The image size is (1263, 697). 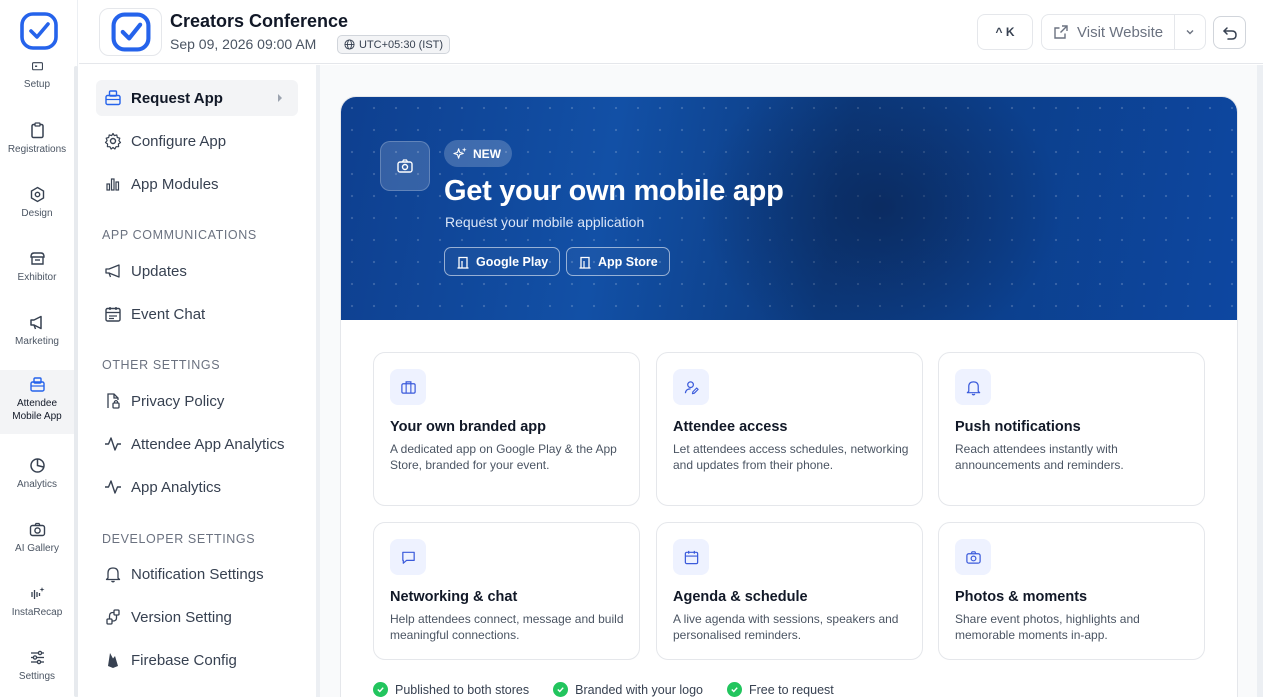 What do you see at coordinates (197, 660) in the screenshot?
I see `nav-firebase-config: Firebase Config` at bounding box center [197, 660].